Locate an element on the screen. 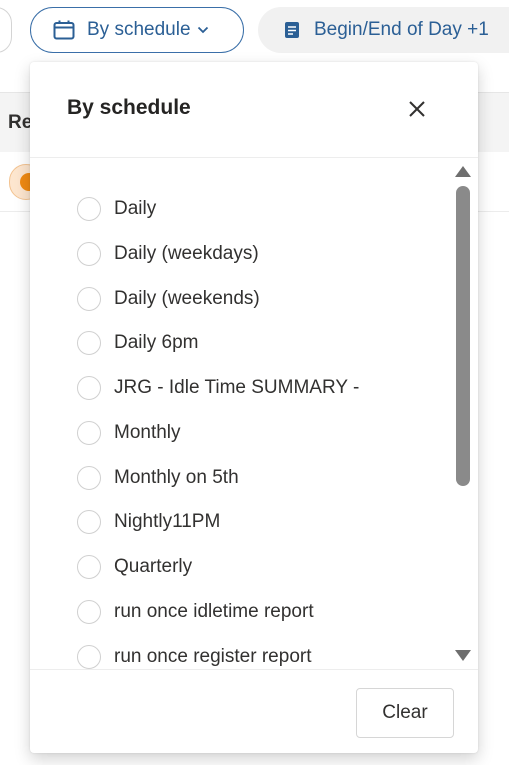 The image size is (509, 765). list-item: JRG - Idle Time SUMMARY - is located at coordinates (257, 388).